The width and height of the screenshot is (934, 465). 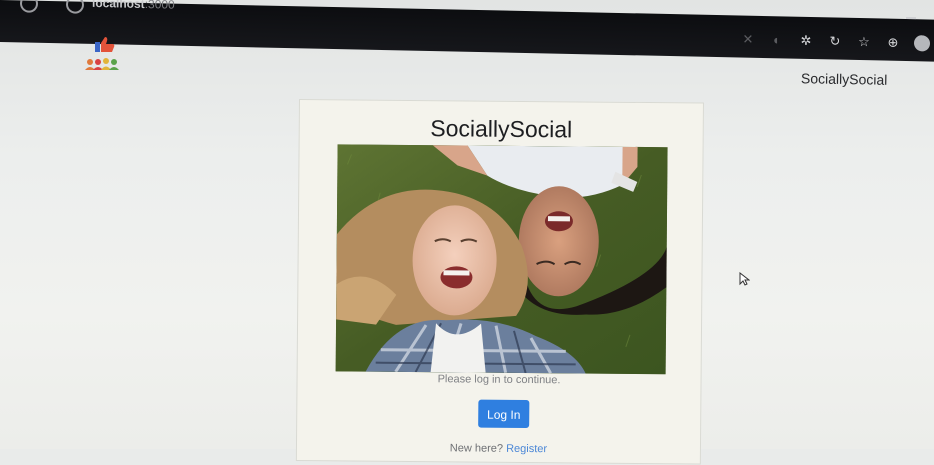 What do you see at coordinates (118, 6) in the screenshot?
I see `url-host: localhost` at bounding box center [118, 6].